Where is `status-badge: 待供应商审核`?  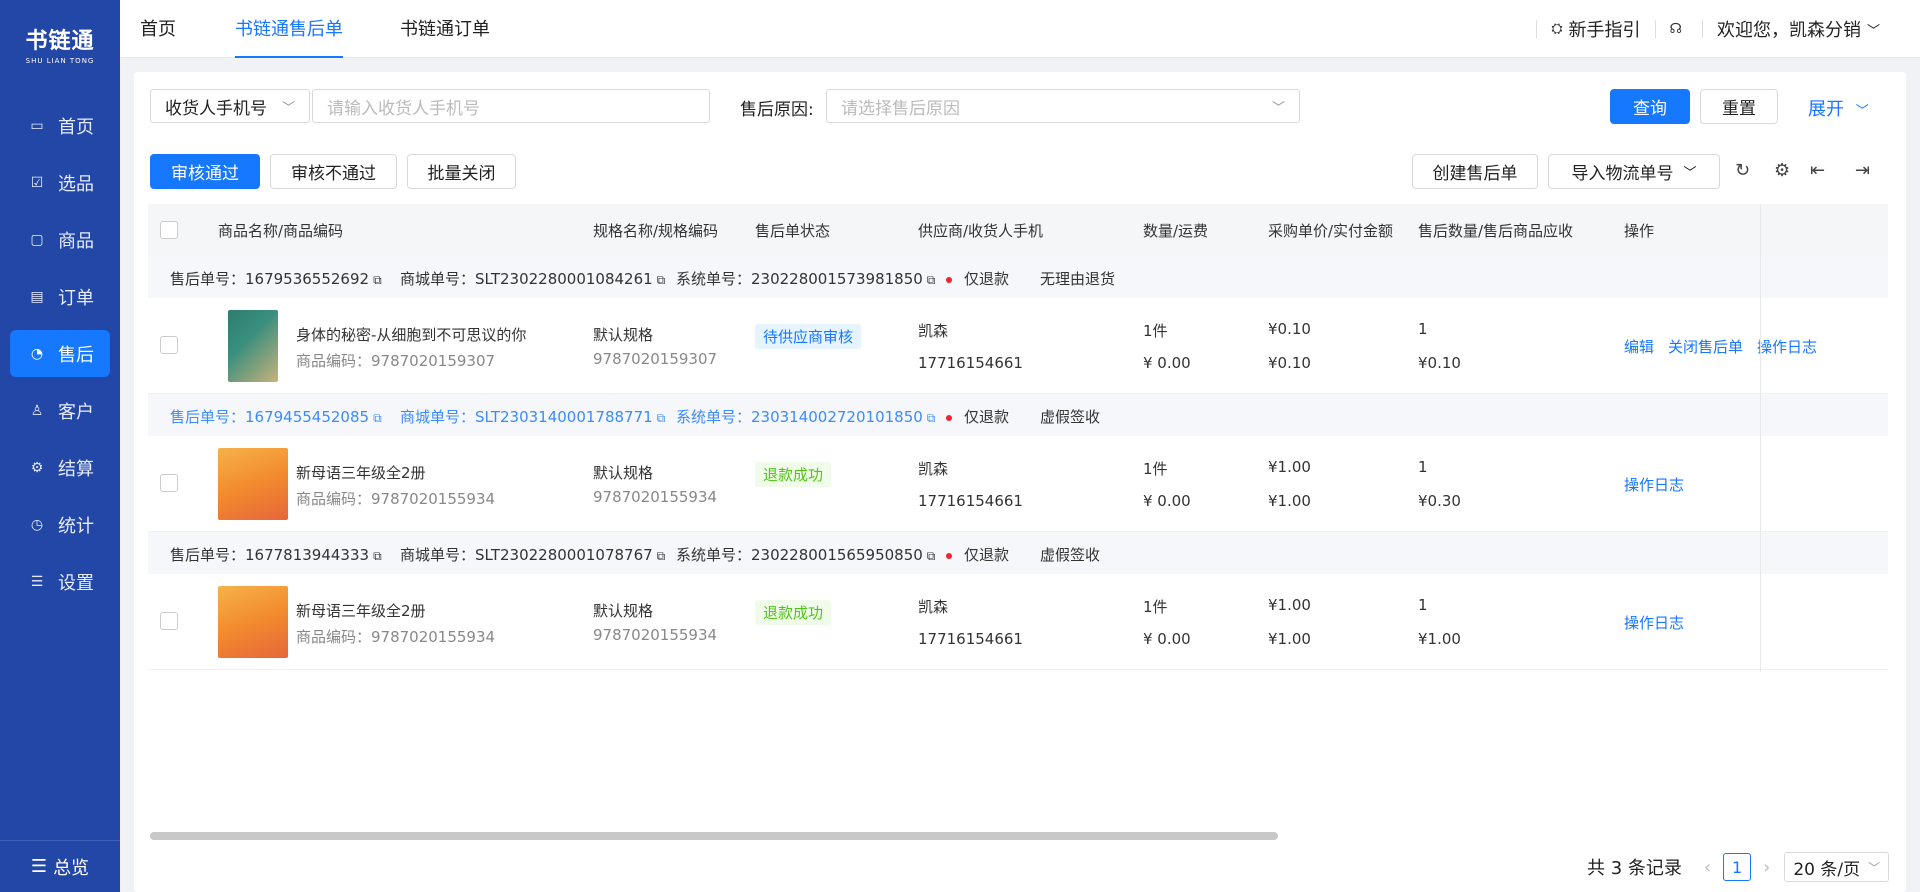
status-badge: 待供应商审核 is located at coordinates (808, 336).